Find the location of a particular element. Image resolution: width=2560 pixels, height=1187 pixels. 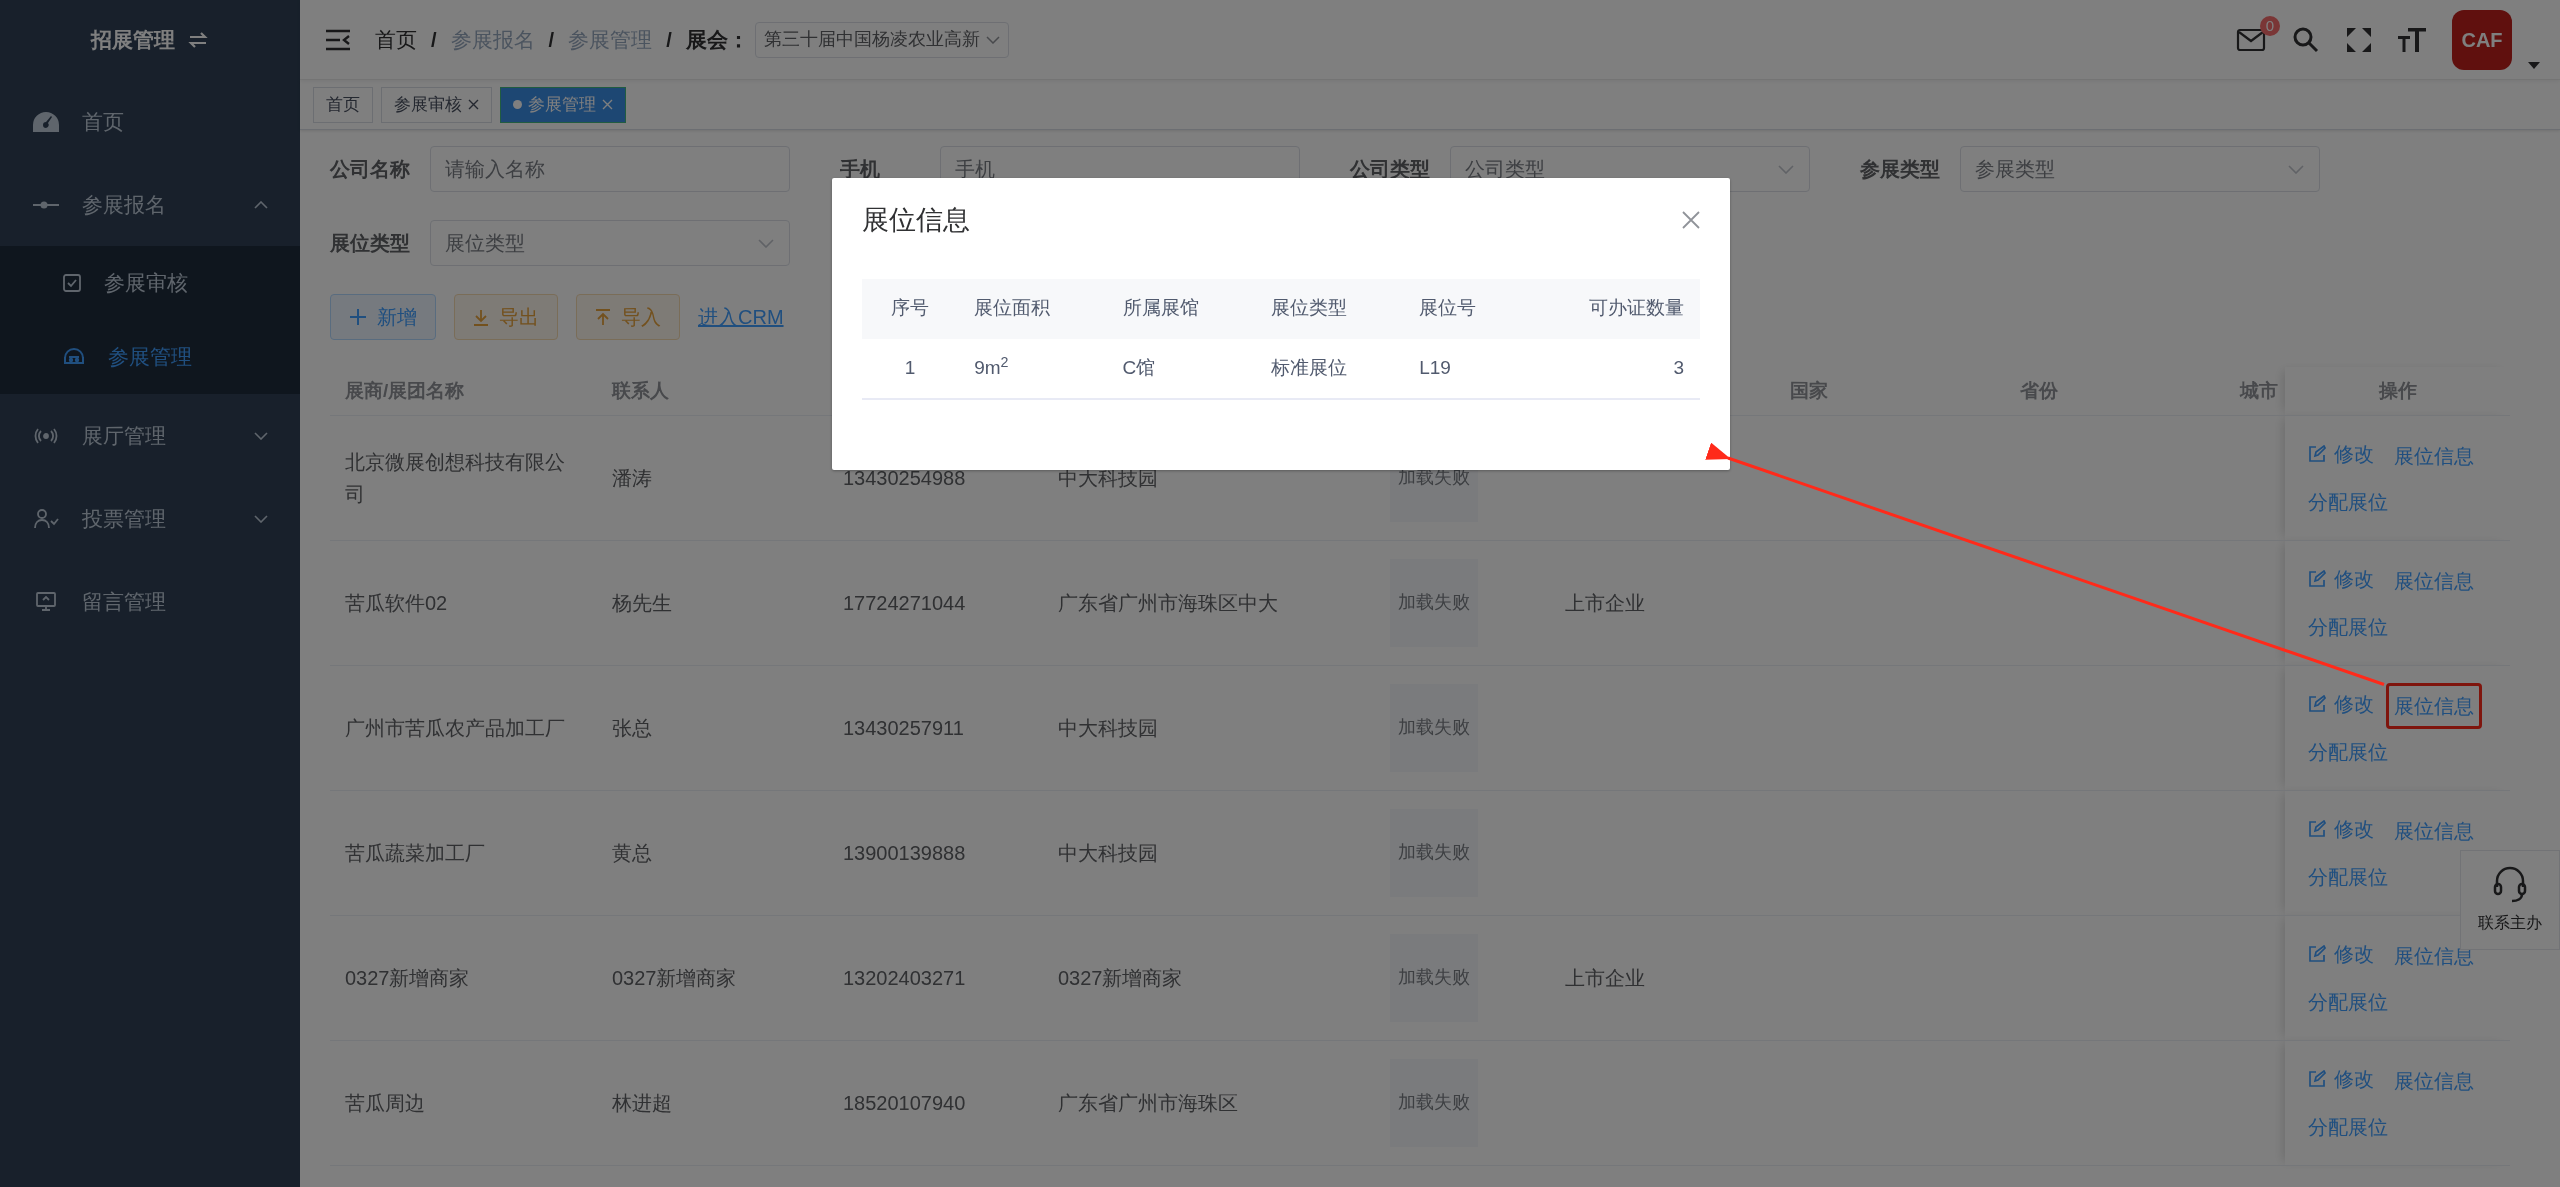

column-header: 展位类型 is located at coordinates (1308, 308).